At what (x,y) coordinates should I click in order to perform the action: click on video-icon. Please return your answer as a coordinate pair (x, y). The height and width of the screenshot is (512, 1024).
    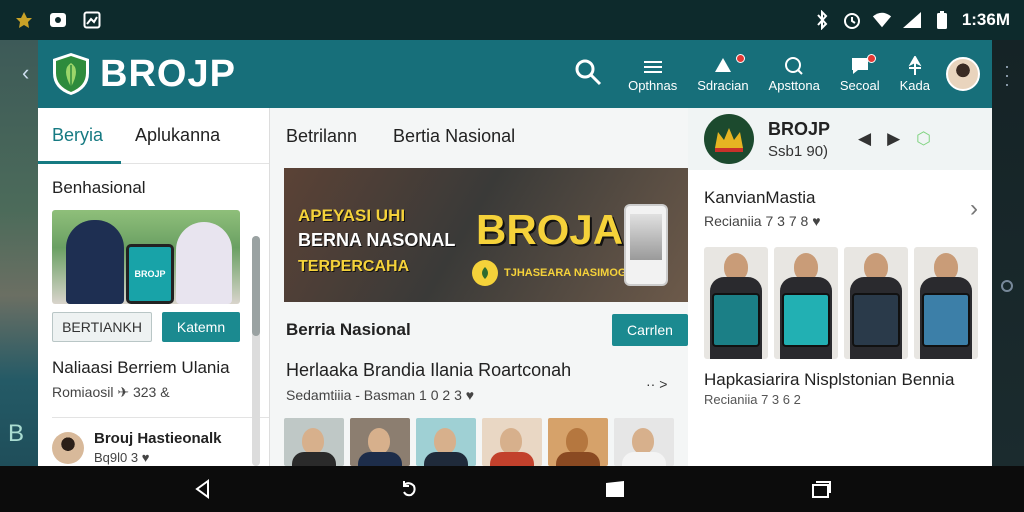
    Looking at the image, I should click on (58, 20).